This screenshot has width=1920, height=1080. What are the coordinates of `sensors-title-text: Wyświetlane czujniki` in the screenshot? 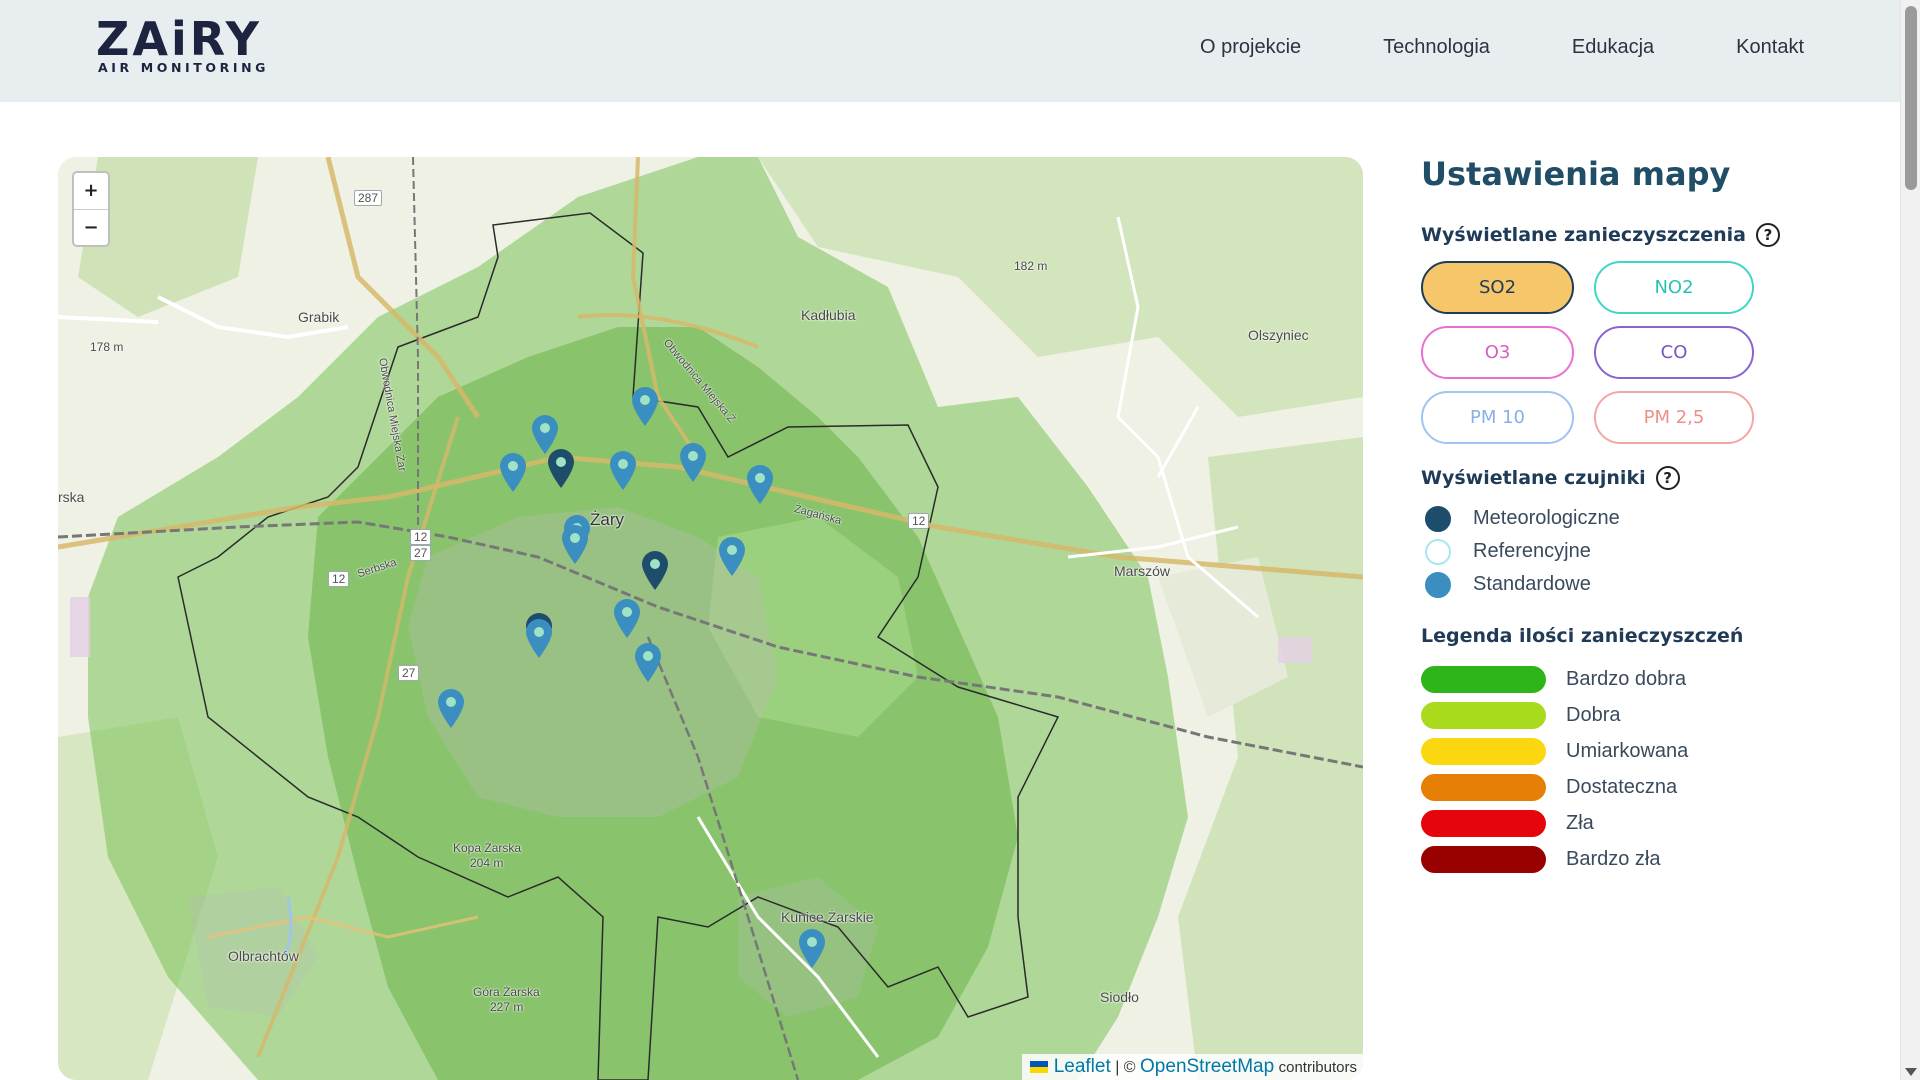 It's located at (1533, 478).